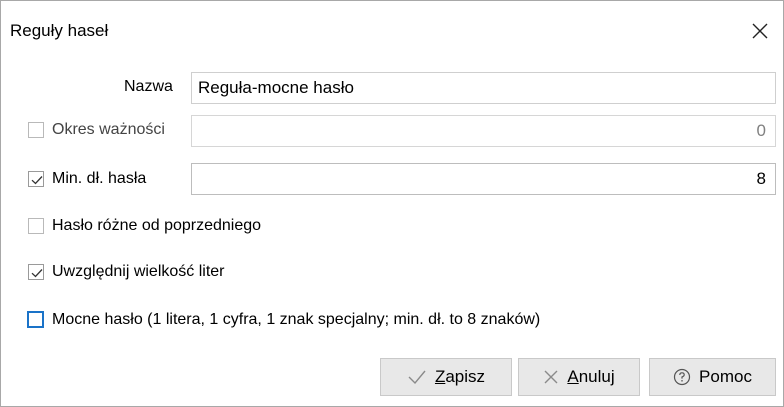 This screenshot has height=407, width=784. Describe the element at coordinates (59, 30) in the screenshot. I see `dialog-title: Reguły haseł` at that location.